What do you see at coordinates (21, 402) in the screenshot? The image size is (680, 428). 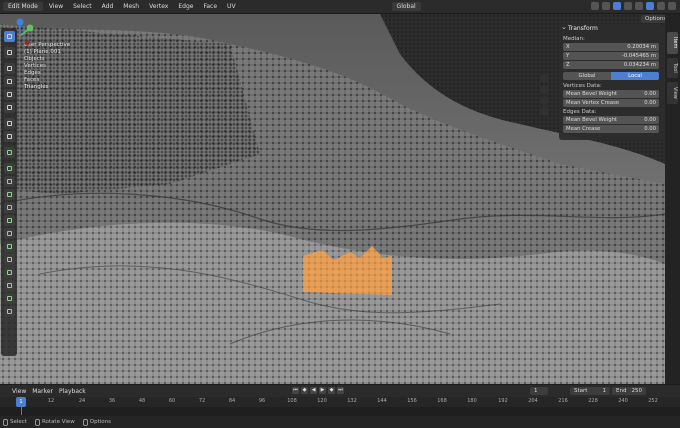 I see `playhead: 1` at bounding box center [21, 402].